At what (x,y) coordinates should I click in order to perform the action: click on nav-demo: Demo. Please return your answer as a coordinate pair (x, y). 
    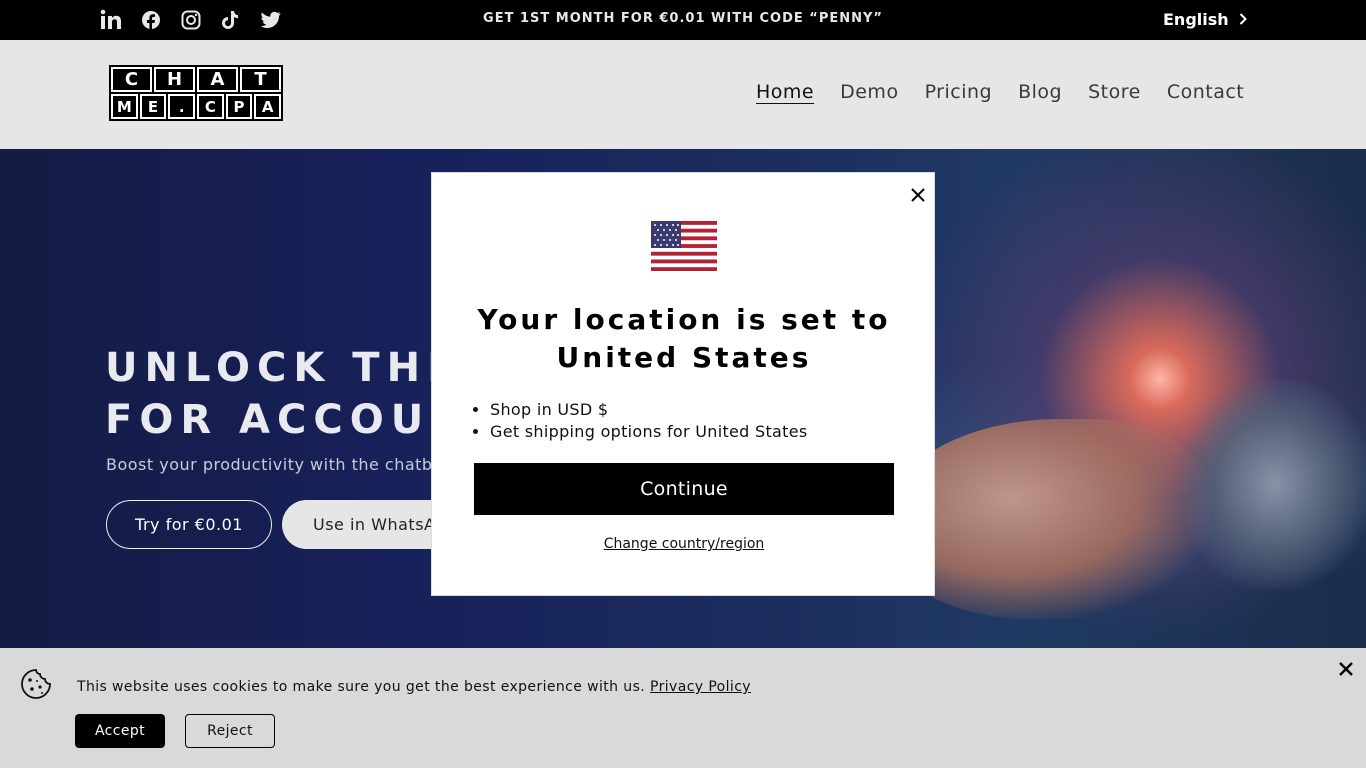
    Looking at the image, I should click on (869, 92).